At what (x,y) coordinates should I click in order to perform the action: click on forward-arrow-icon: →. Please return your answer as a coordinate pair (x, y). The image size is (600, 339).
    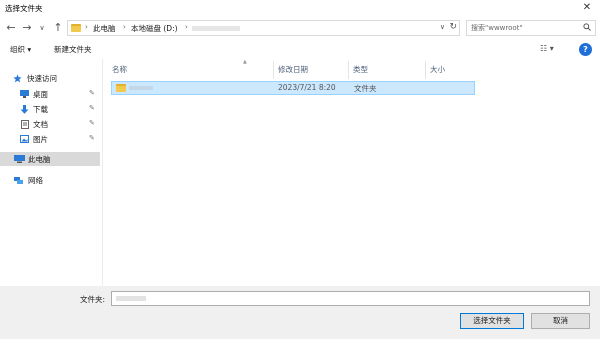
    Looking at the image, I should click on (27, 28).